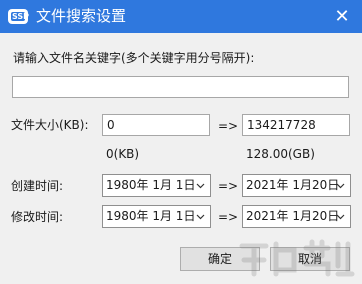 The image size is (362, 284). I want to click on site-watermark-logo, so click(297, 258).